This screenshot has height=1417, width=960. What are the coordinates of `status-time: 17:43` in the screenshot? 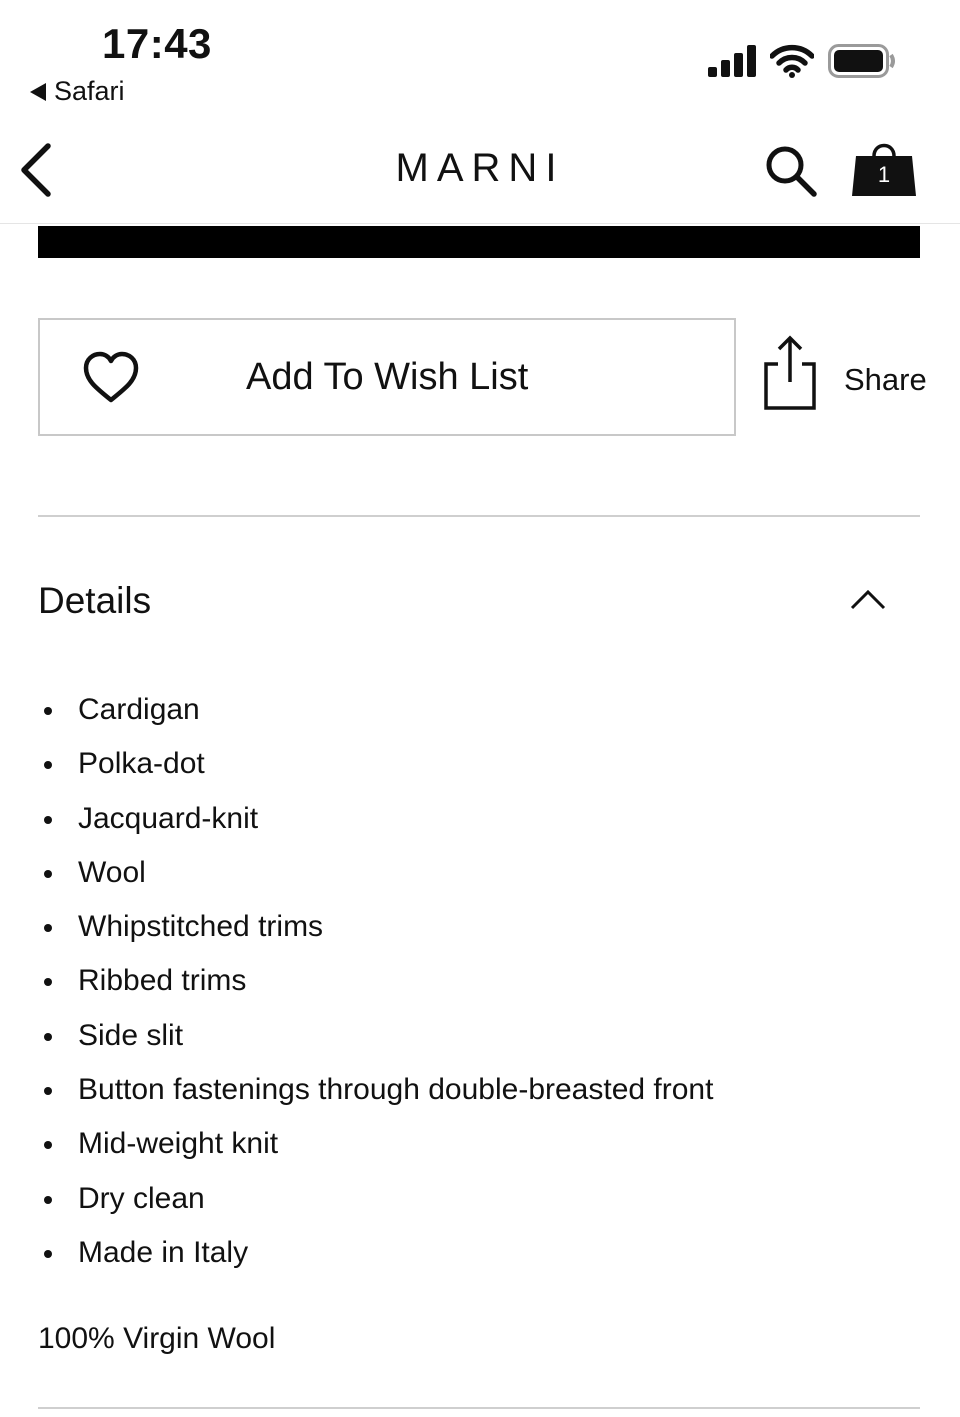 It's located at (157, 43).